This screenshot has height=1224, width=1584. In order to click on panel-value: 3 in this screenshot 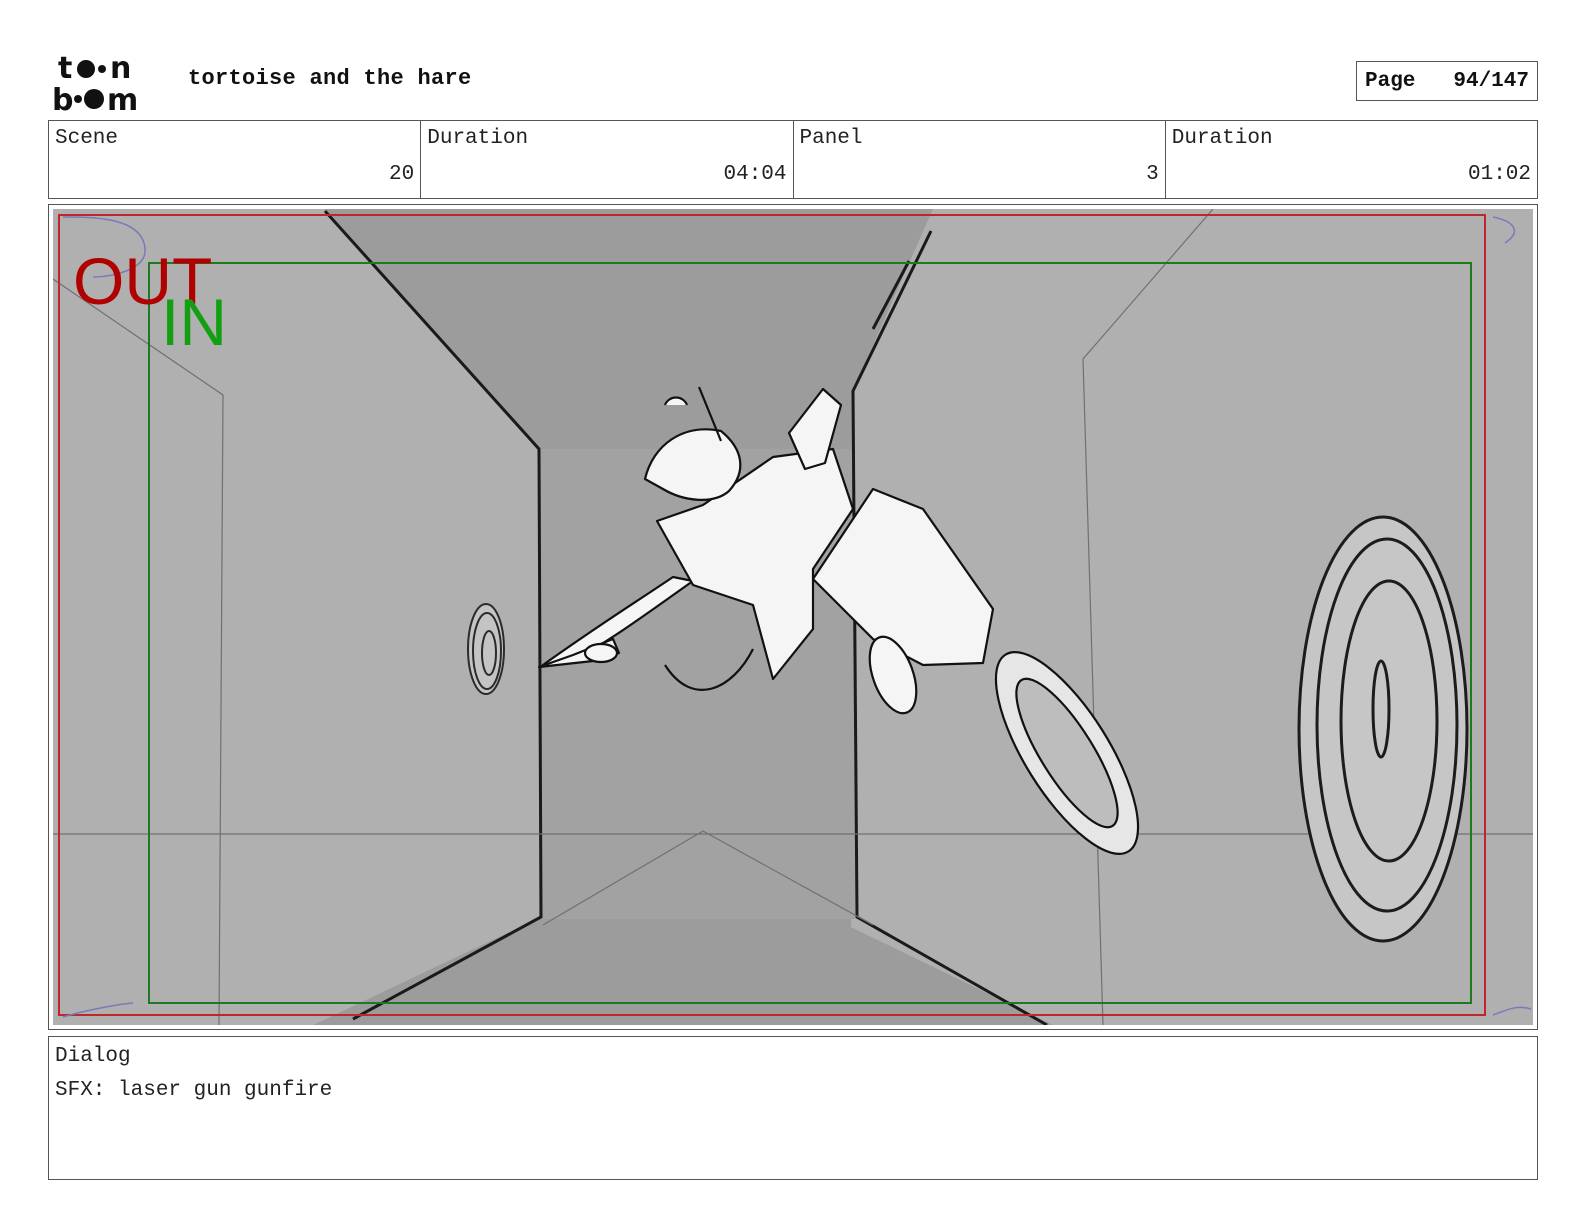, I will do `click(1152, 174)`.